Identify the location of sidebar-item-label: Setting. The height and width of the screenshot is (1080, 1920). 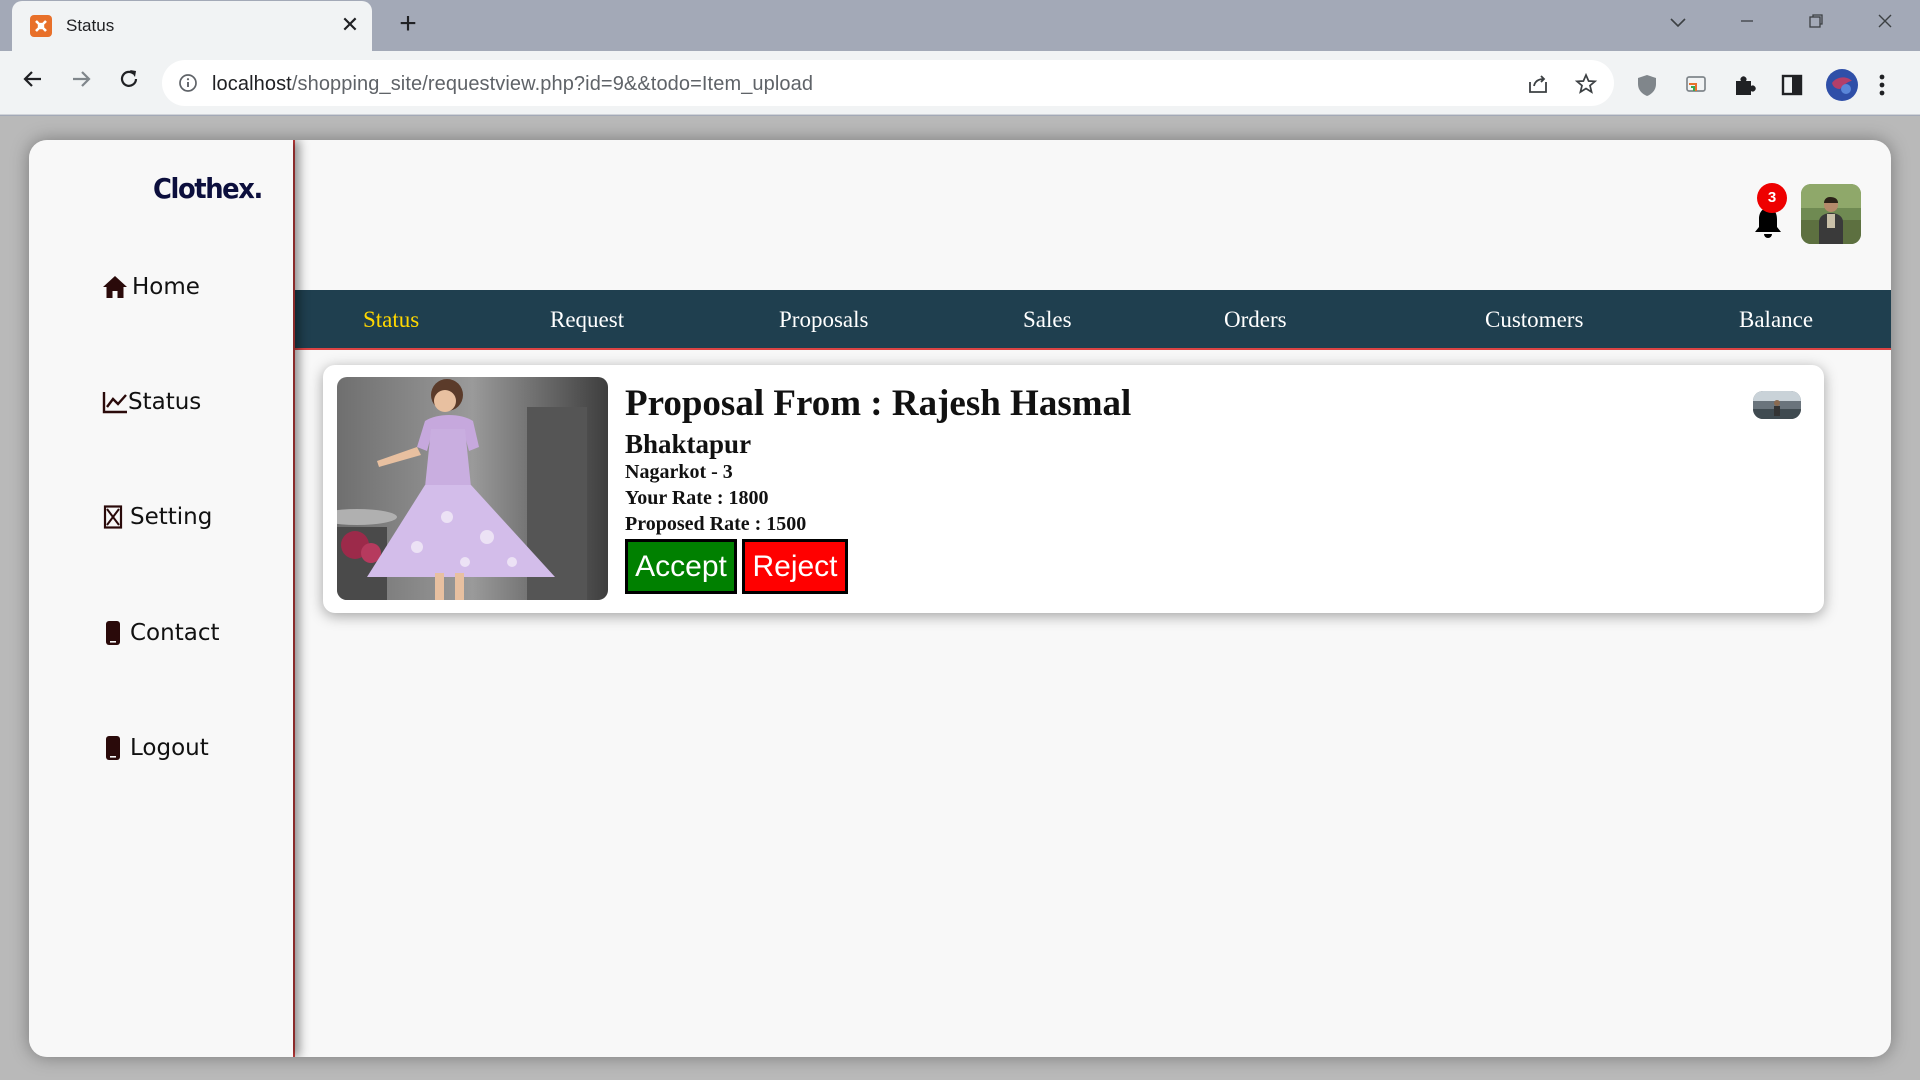
(171, 517).